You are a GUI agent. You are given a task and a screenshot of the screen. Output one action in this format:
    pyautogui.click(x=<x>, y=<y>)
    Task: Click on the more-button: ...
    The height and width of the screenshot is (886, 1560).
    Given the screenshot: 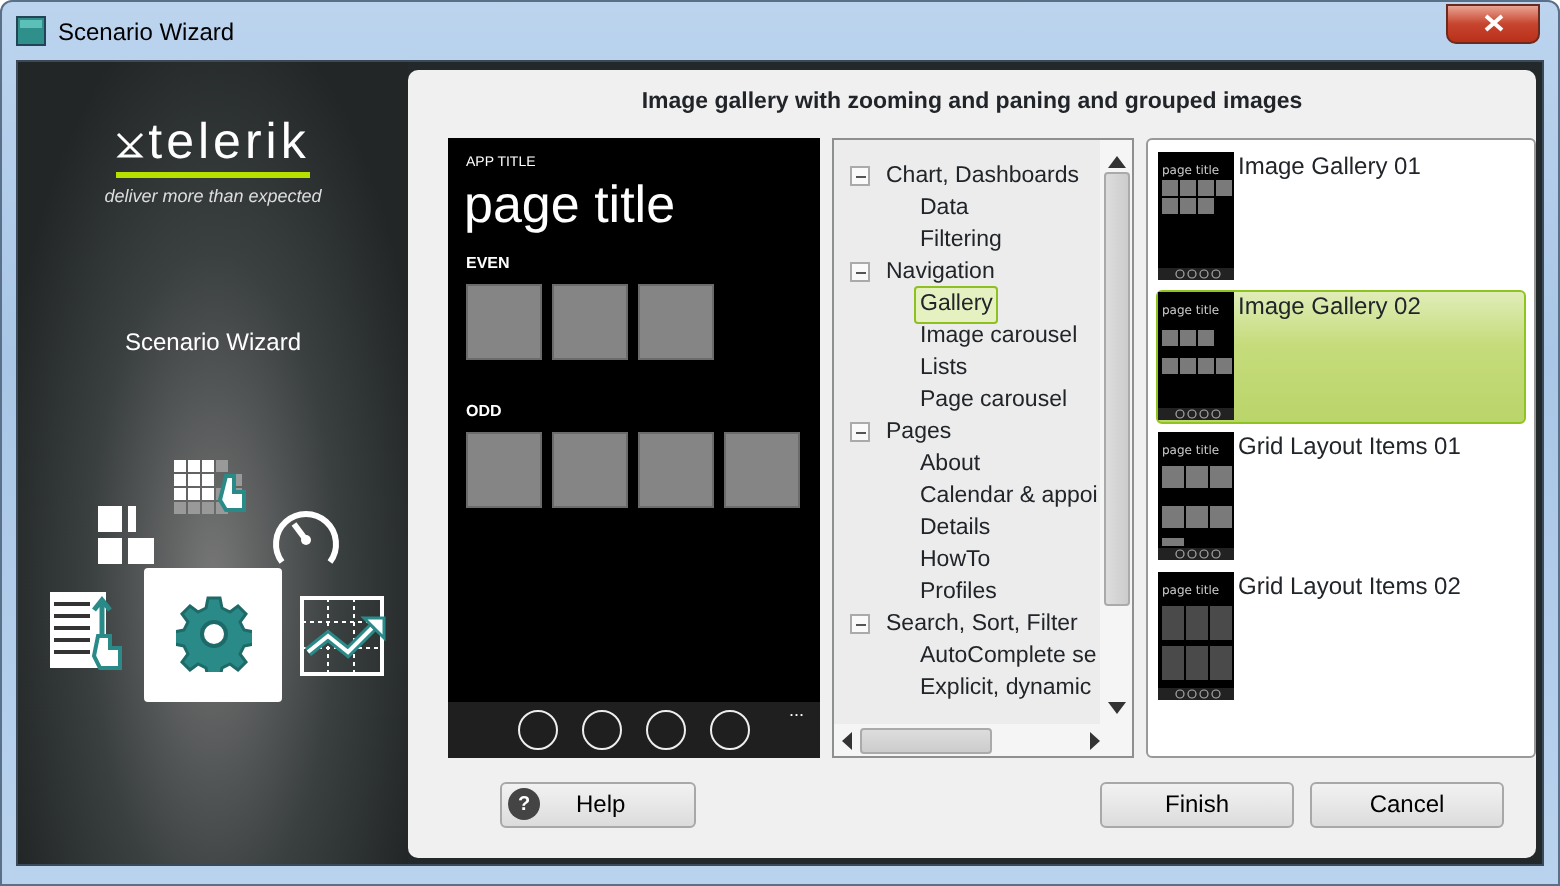 What is the action you would take?
    pyautogui.click(x=796, y=711)
    